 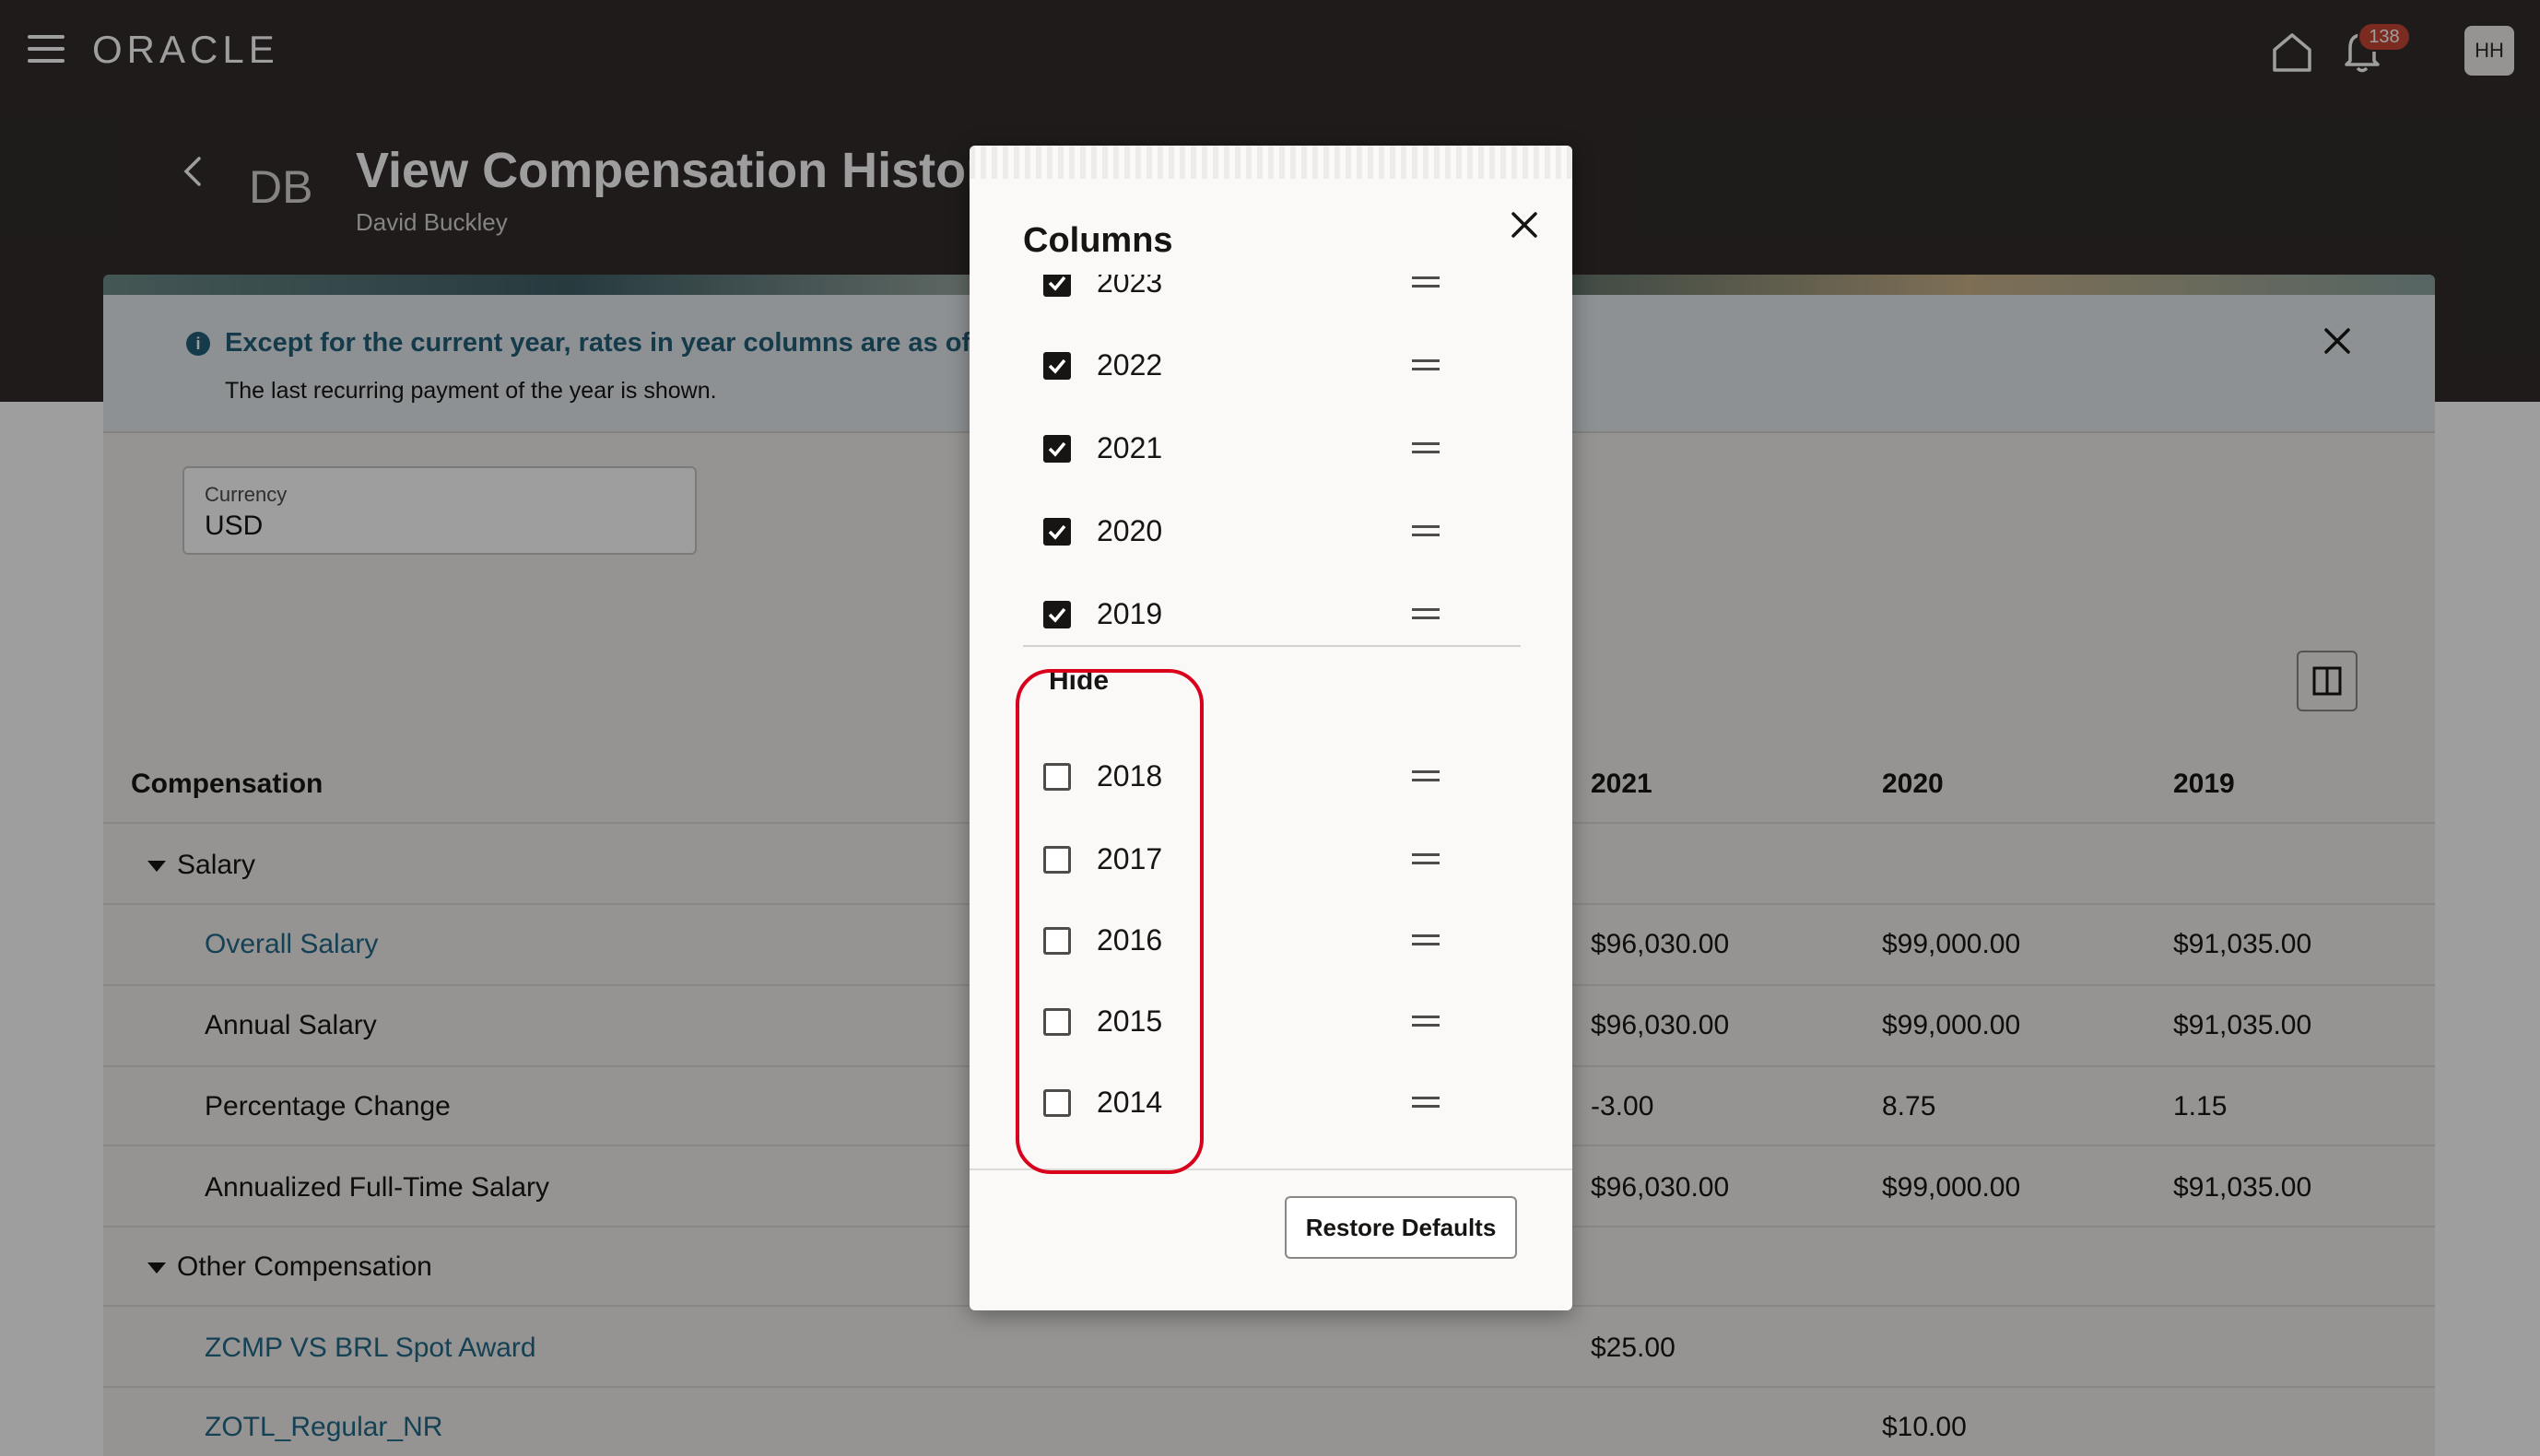 I want to click on dialog-title: Columns, so click(x=1098, y=240).